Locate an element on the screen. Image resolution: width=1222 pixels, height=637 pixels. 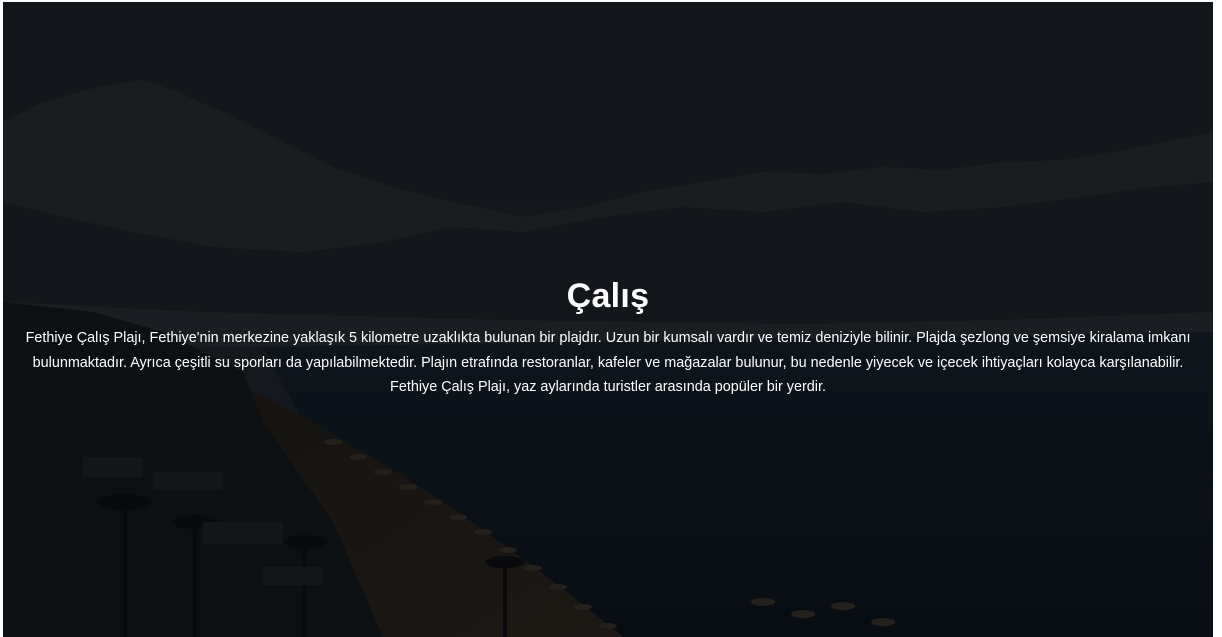
page-title: Çalış is located at coordinates (608, 296).